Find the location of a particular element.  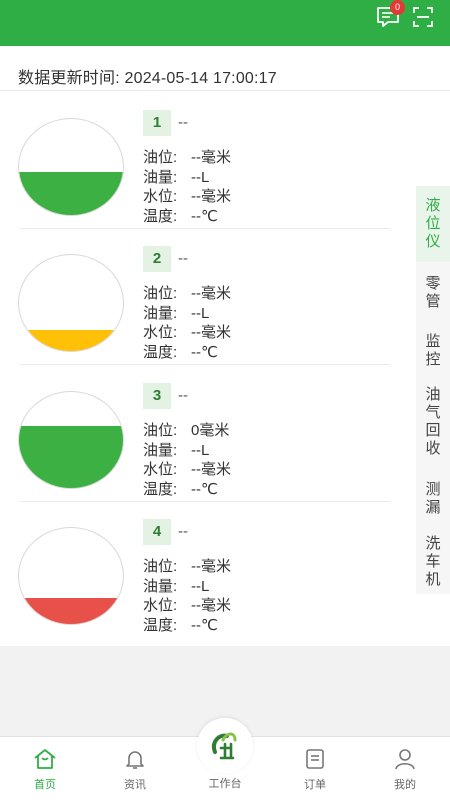

bell-icon is located at coordinates (135, 760).